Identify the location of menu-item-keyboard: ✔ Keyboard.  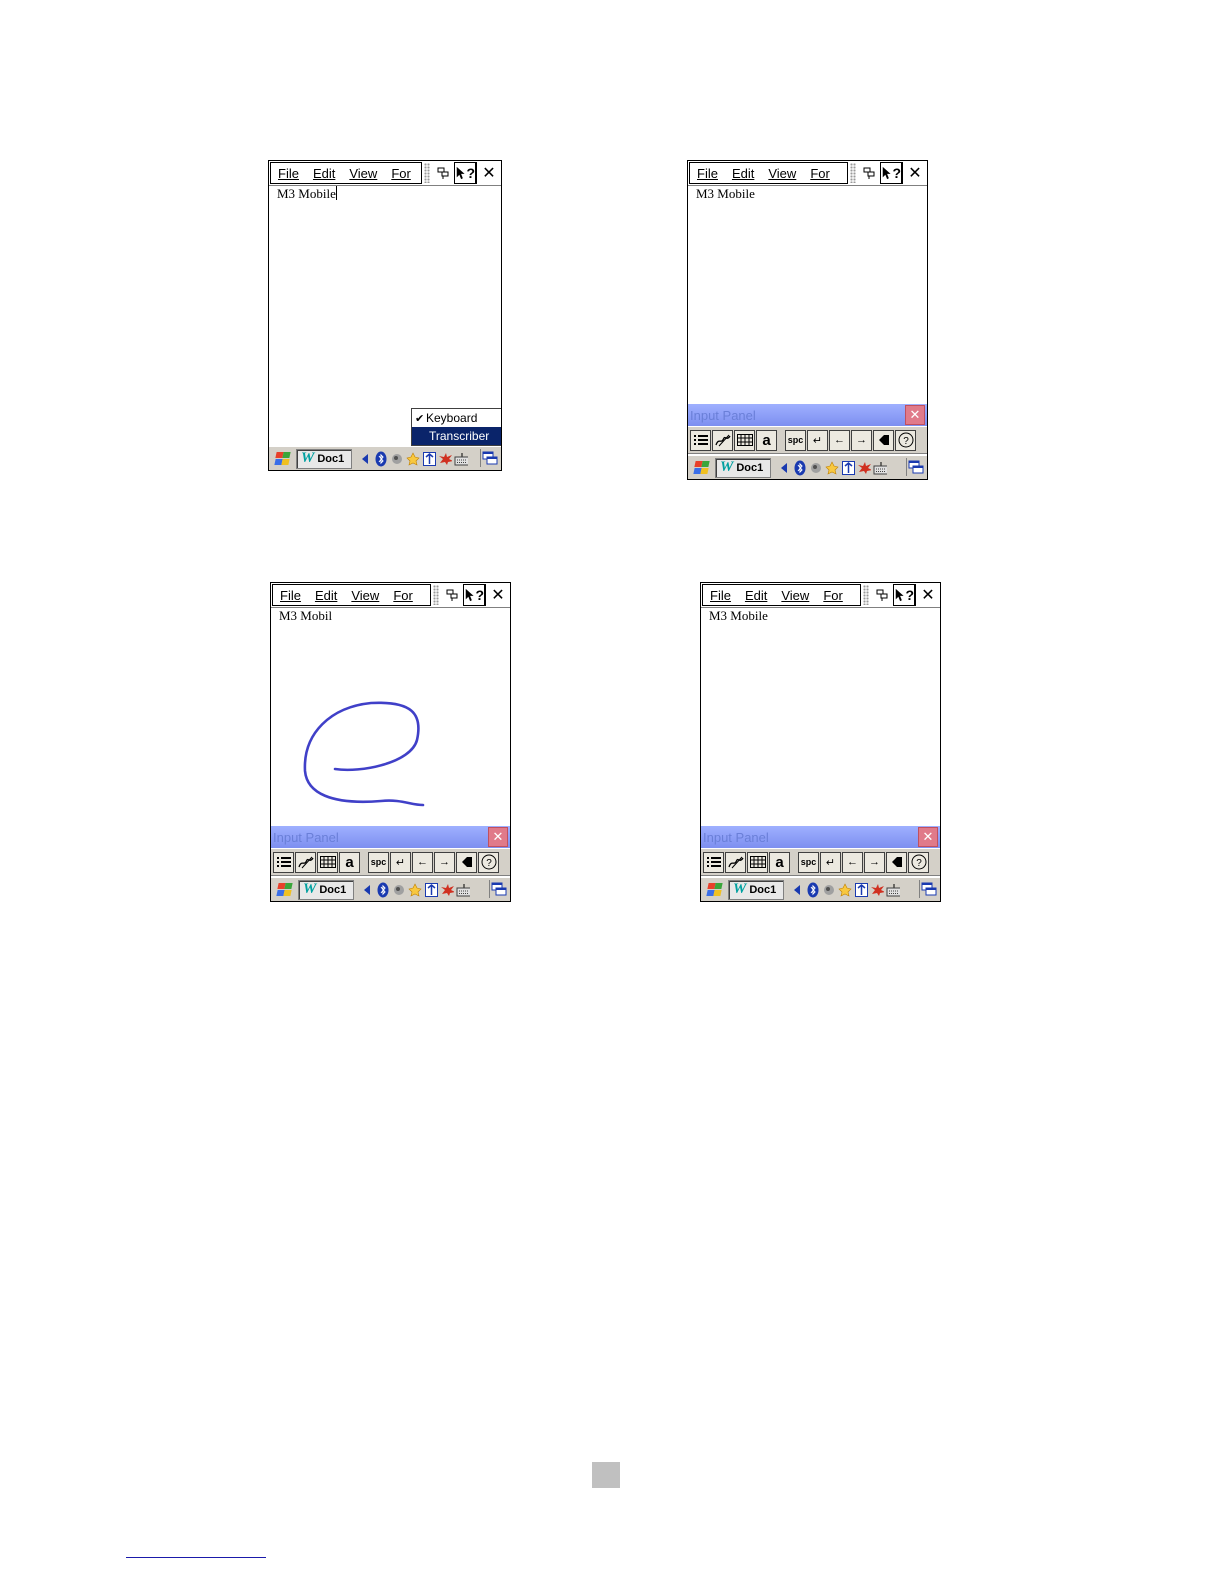
(456, 418).